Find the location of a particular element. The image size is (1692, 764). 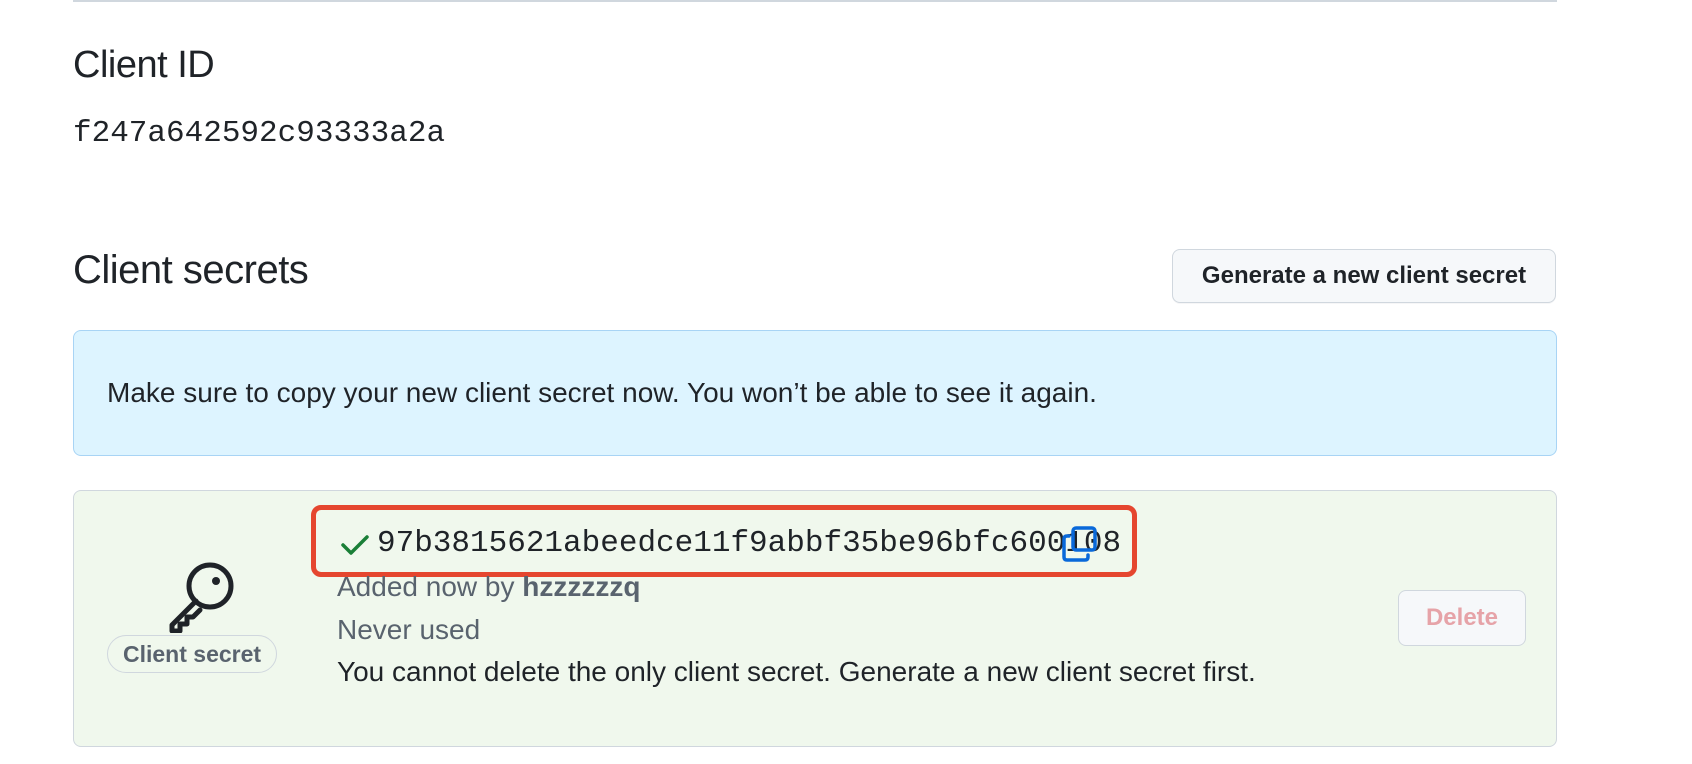

client-secret-badge: Client secret is located at coordinates (192, 654).